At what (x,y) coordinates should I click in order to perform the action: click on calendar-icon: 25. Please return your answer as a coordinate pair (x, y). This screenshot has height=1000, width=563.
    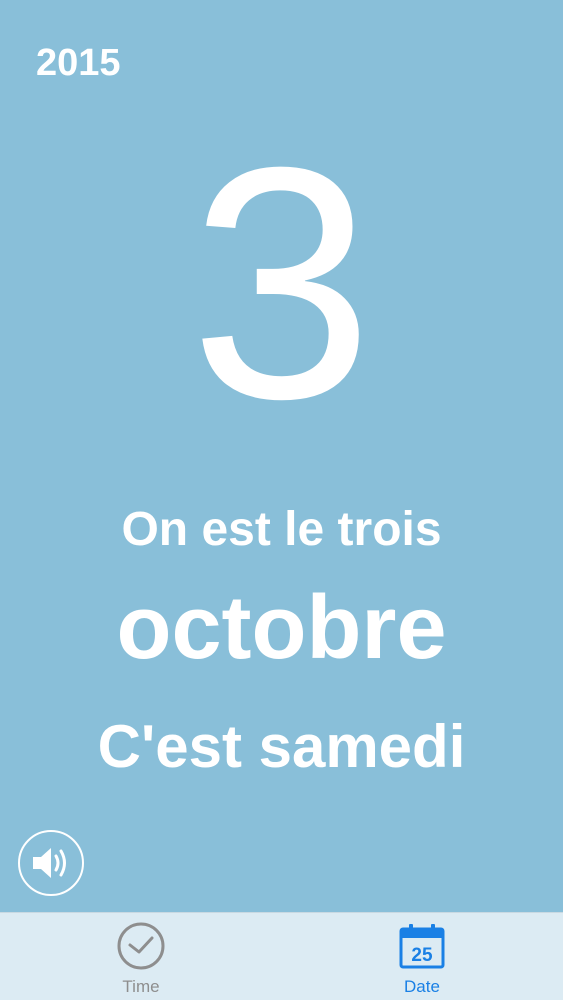
    Looking at the image, I should click on (422, 946).